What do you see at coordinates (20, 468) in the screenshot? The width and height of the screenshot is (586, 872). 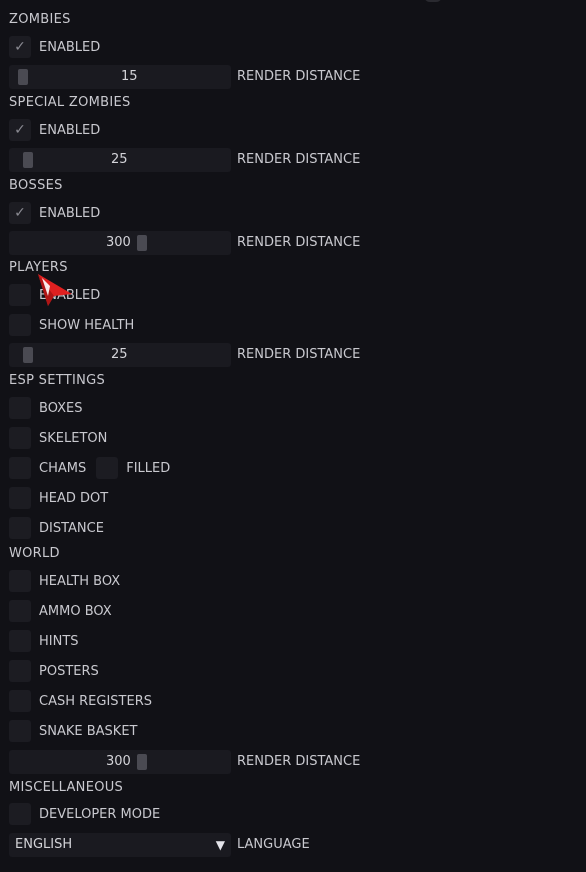 I see `esp-chams-checkbox` at bounding box center [20, 468].